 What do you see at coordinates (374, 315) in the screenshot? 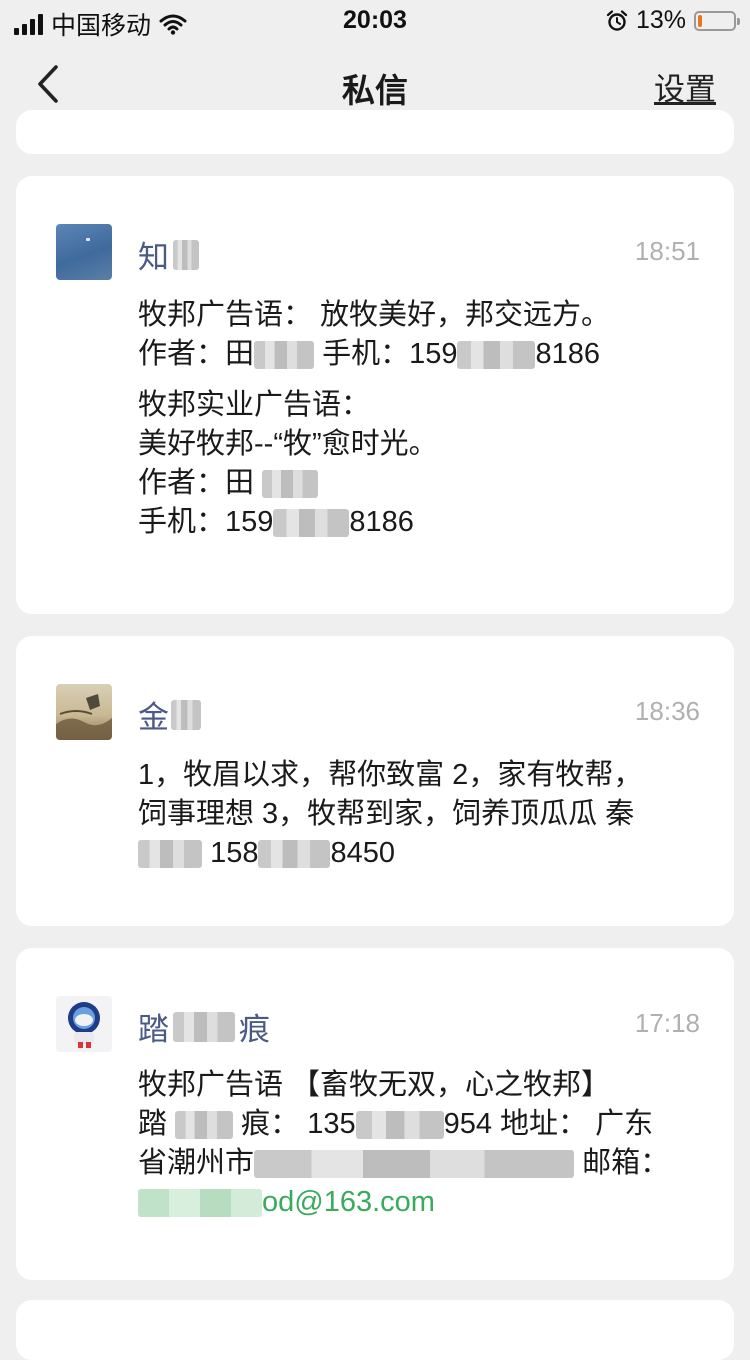
I see `message-line: 牧邦广告语： 放牧美好，邦交远方。` at bounding box center [374, 315].